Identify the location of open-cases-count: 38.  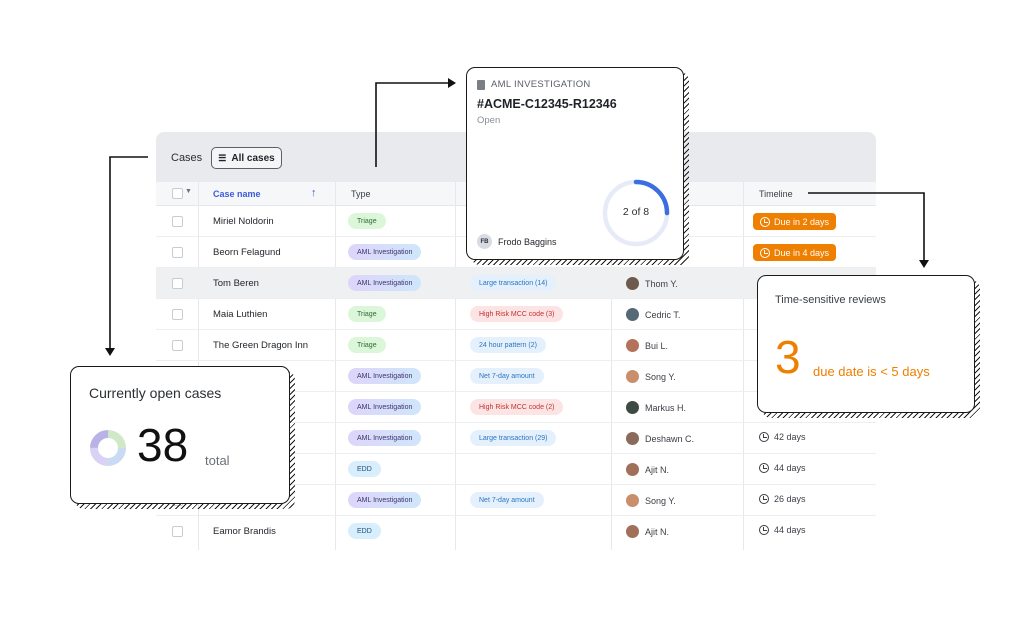
(163, 445).